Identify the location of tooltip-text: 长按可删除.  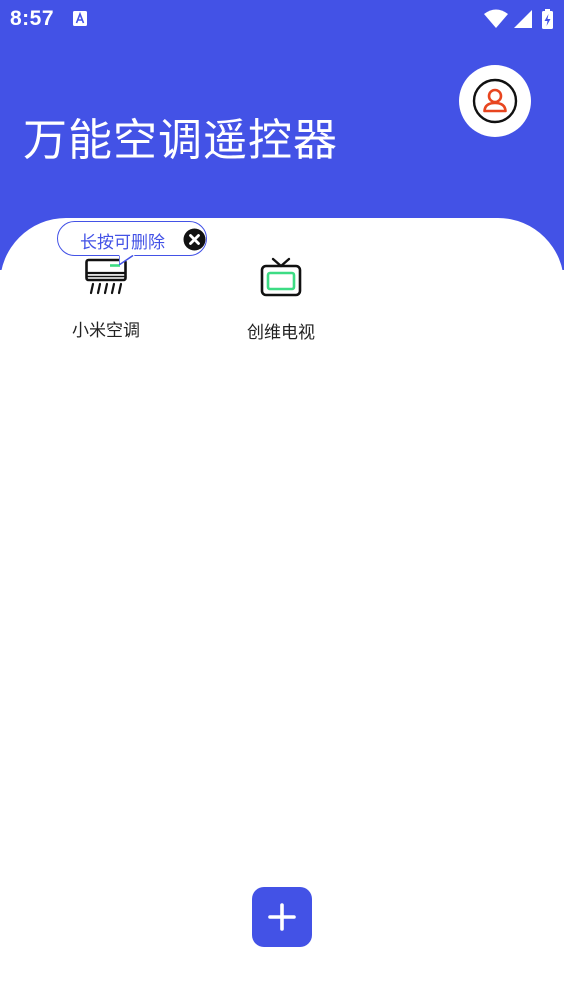
(122, 243).